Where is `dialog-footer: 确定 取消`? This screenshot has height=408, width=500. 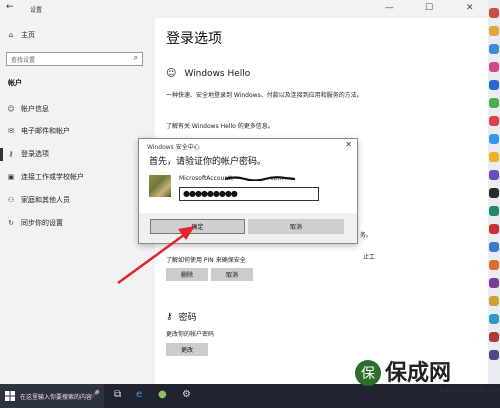
dialog-footer: 确定 取消 is located at coordinates (248, 228).